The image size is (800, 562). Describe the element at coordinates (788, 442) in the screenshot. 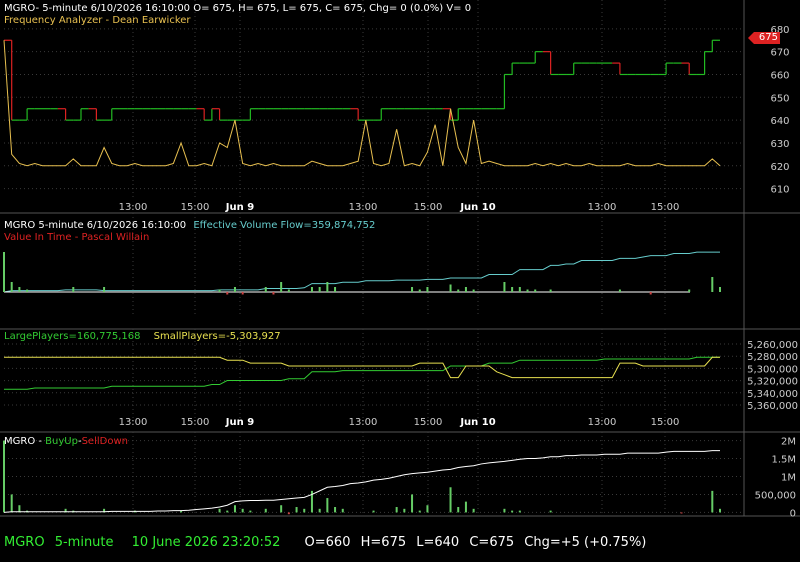

I see `buyup-tick-label: 2M` at that location.